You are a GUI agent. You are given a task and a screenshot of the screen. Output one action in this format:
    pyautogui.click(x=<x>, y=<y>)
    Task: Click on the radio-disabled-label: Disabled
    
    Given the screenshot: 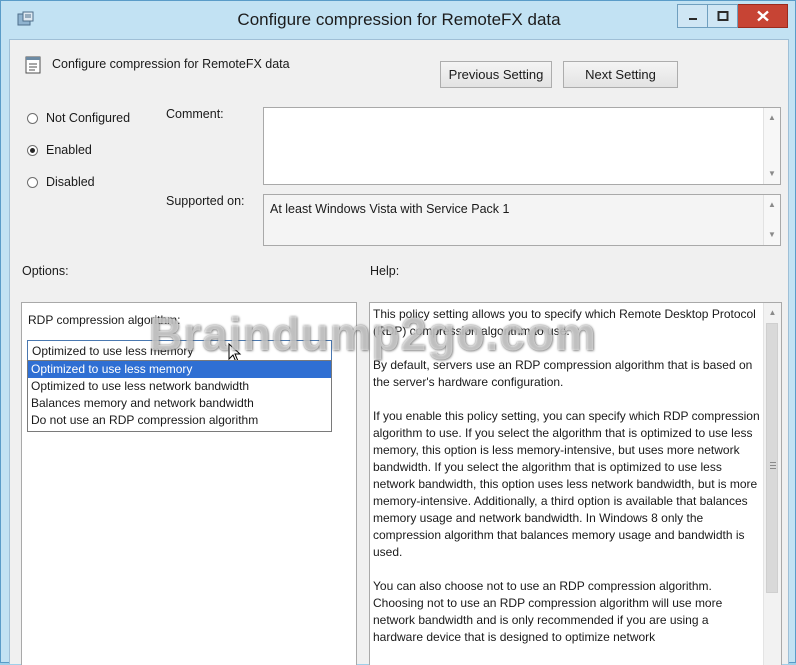 What is the action you would take?
    pyautogui.click(x=70, y=182)
    